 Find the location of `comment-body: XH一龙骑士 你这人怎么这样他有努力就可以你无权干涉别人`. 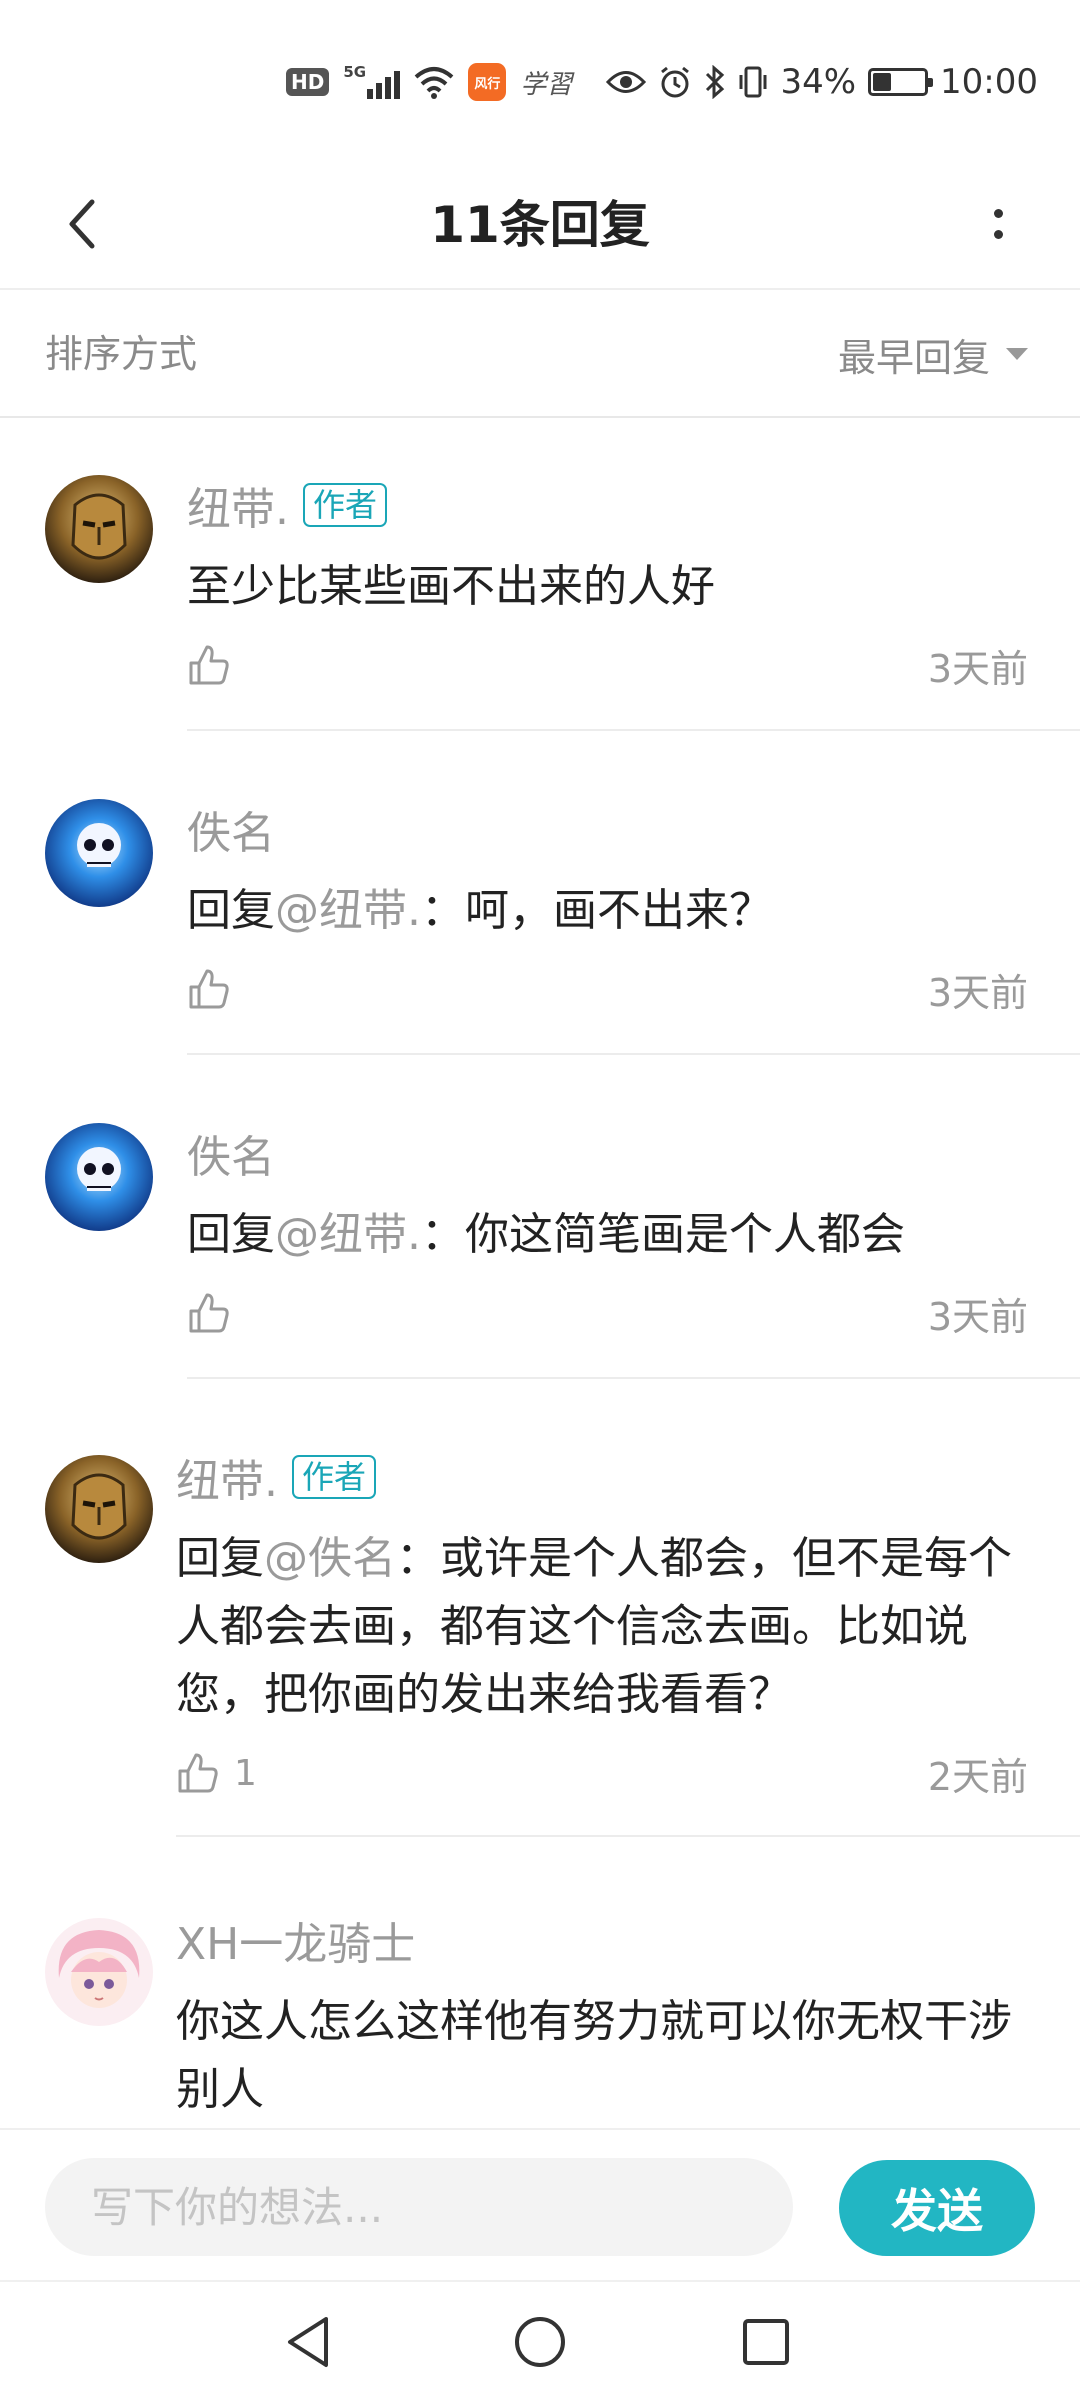

comment-body: XH一龙骑士 你这人怎么这样他有努力就可以你无权干涉别人 is located at coordinates (602, 2017).